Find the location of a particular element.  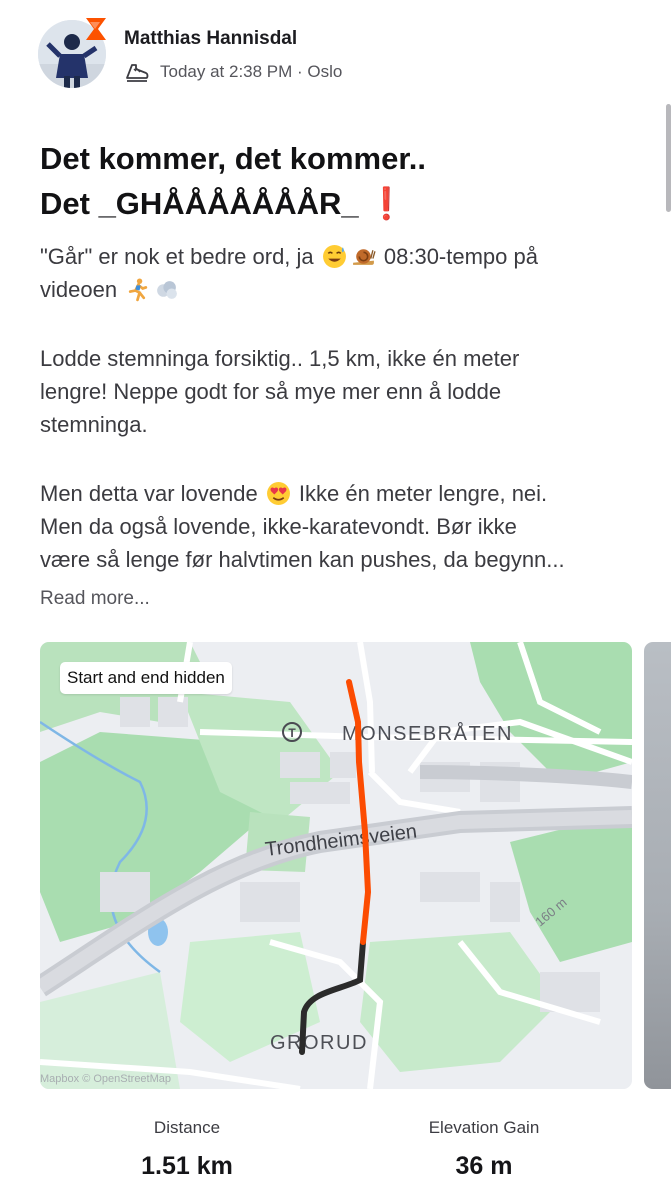

runner-emoji-icon is located at coordinates (138, 290).